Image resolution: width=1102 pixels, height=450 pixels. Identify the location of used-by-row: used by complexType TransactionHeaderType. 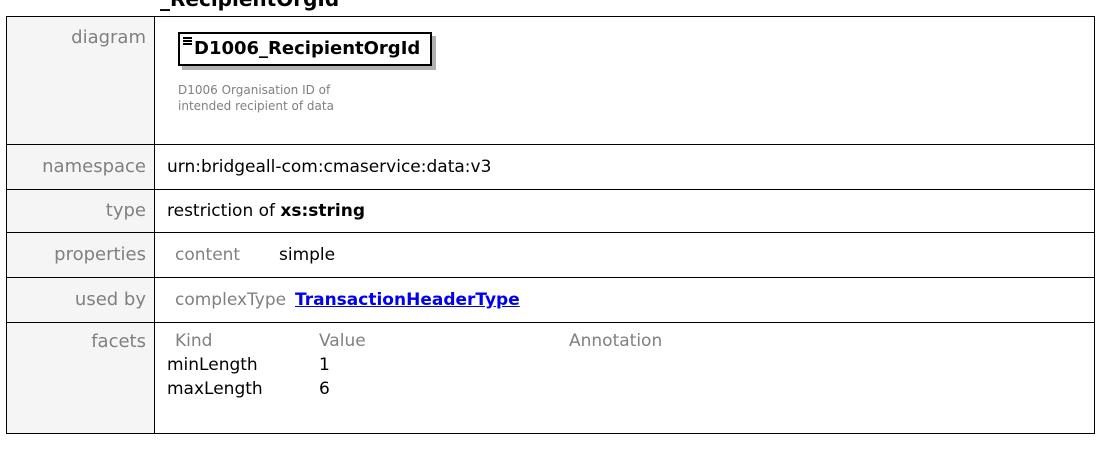
(550, 300).